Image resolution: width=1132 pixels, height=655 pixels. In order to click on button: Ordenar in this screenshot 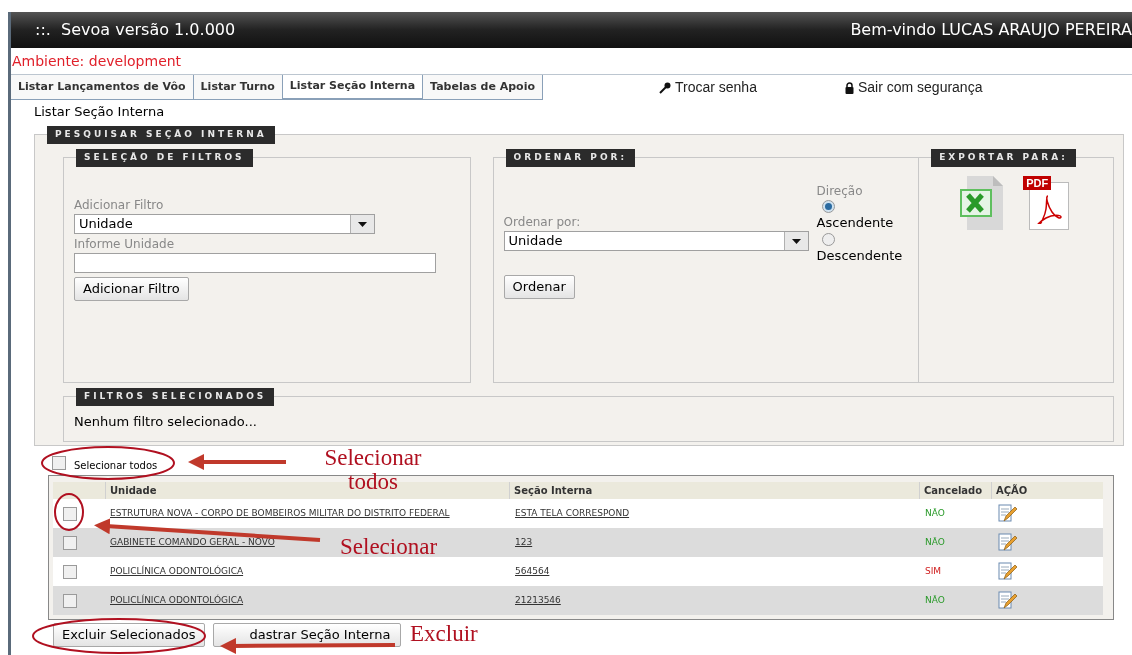, I will do `click(539, 287)`.